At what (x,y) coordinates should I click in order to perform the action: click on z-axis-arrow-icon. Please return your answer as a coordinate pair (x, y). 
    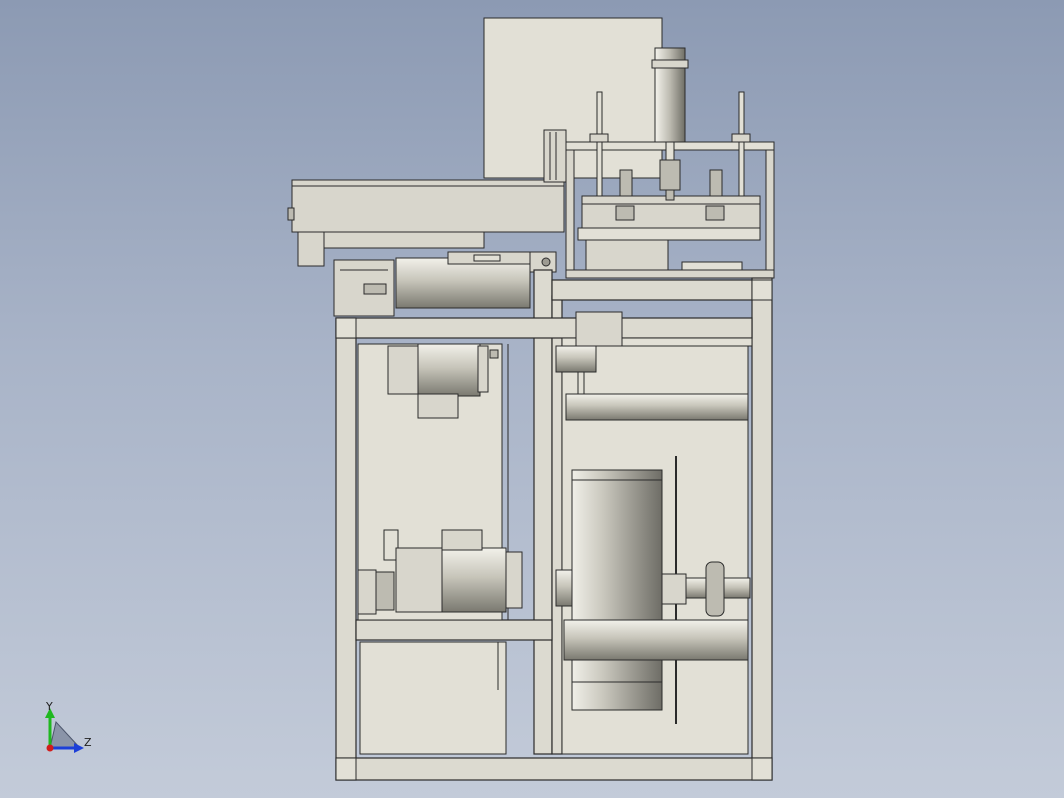
    Looking at the image, I should click on (79, 748).